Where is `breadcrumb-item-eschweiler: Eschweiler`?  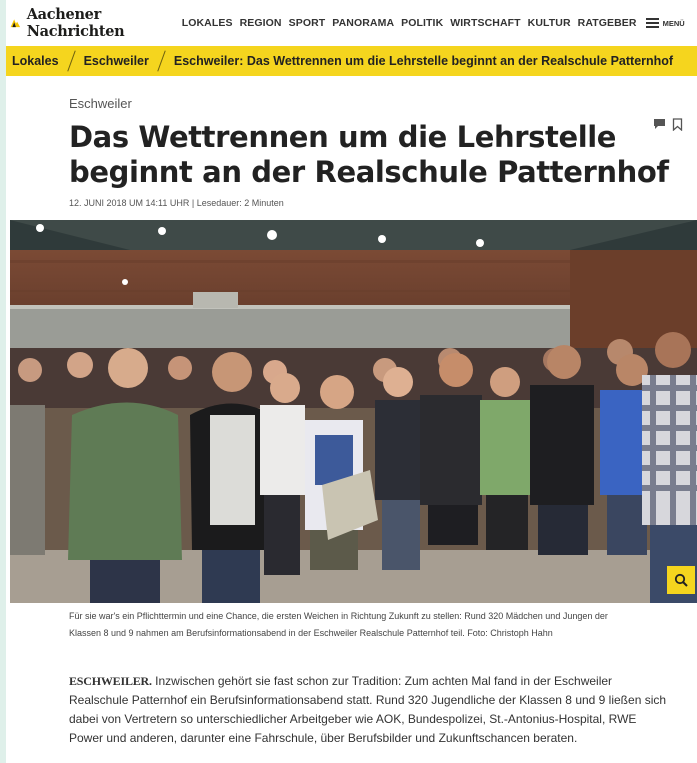 breadcrumb-item-eschweiler: Eschweiler is located at coordinates (116, 61).